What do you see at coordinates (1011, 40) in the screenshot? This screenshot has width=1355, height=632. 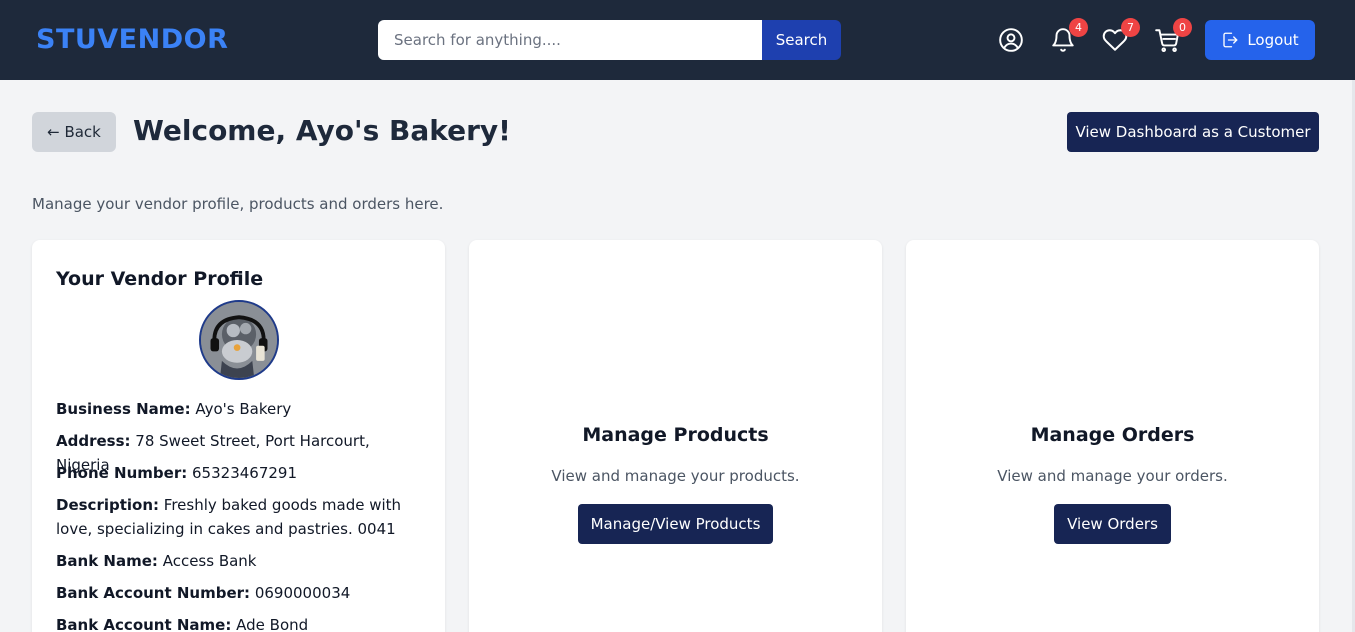 I see `user-icon` at bounding box center [1011, 40].